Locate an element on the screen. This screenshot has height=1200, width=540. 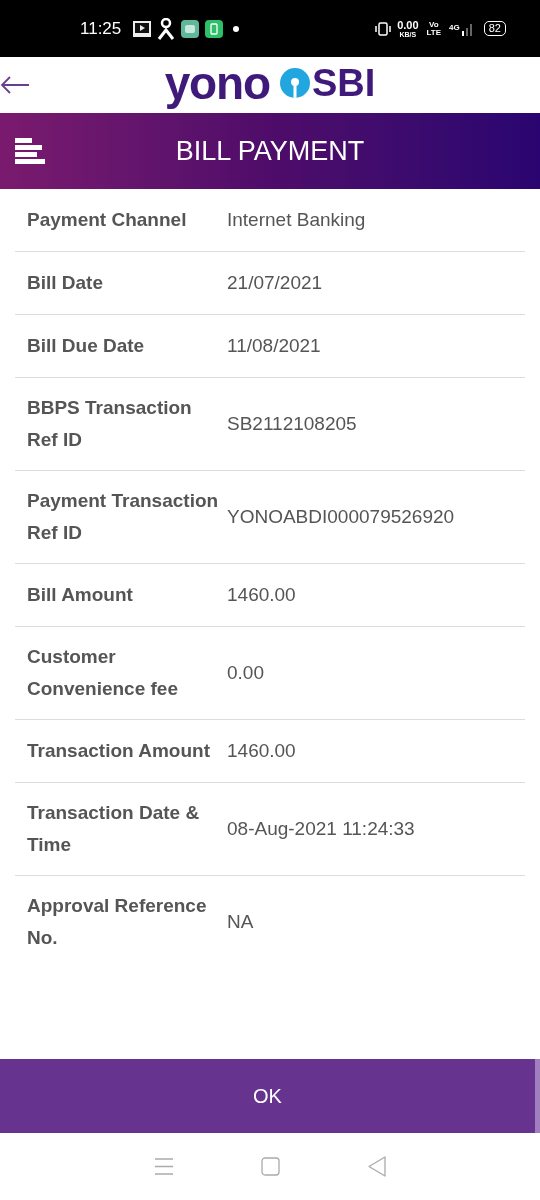
keyhole-logo-icon is located at coordinates (294, 83).